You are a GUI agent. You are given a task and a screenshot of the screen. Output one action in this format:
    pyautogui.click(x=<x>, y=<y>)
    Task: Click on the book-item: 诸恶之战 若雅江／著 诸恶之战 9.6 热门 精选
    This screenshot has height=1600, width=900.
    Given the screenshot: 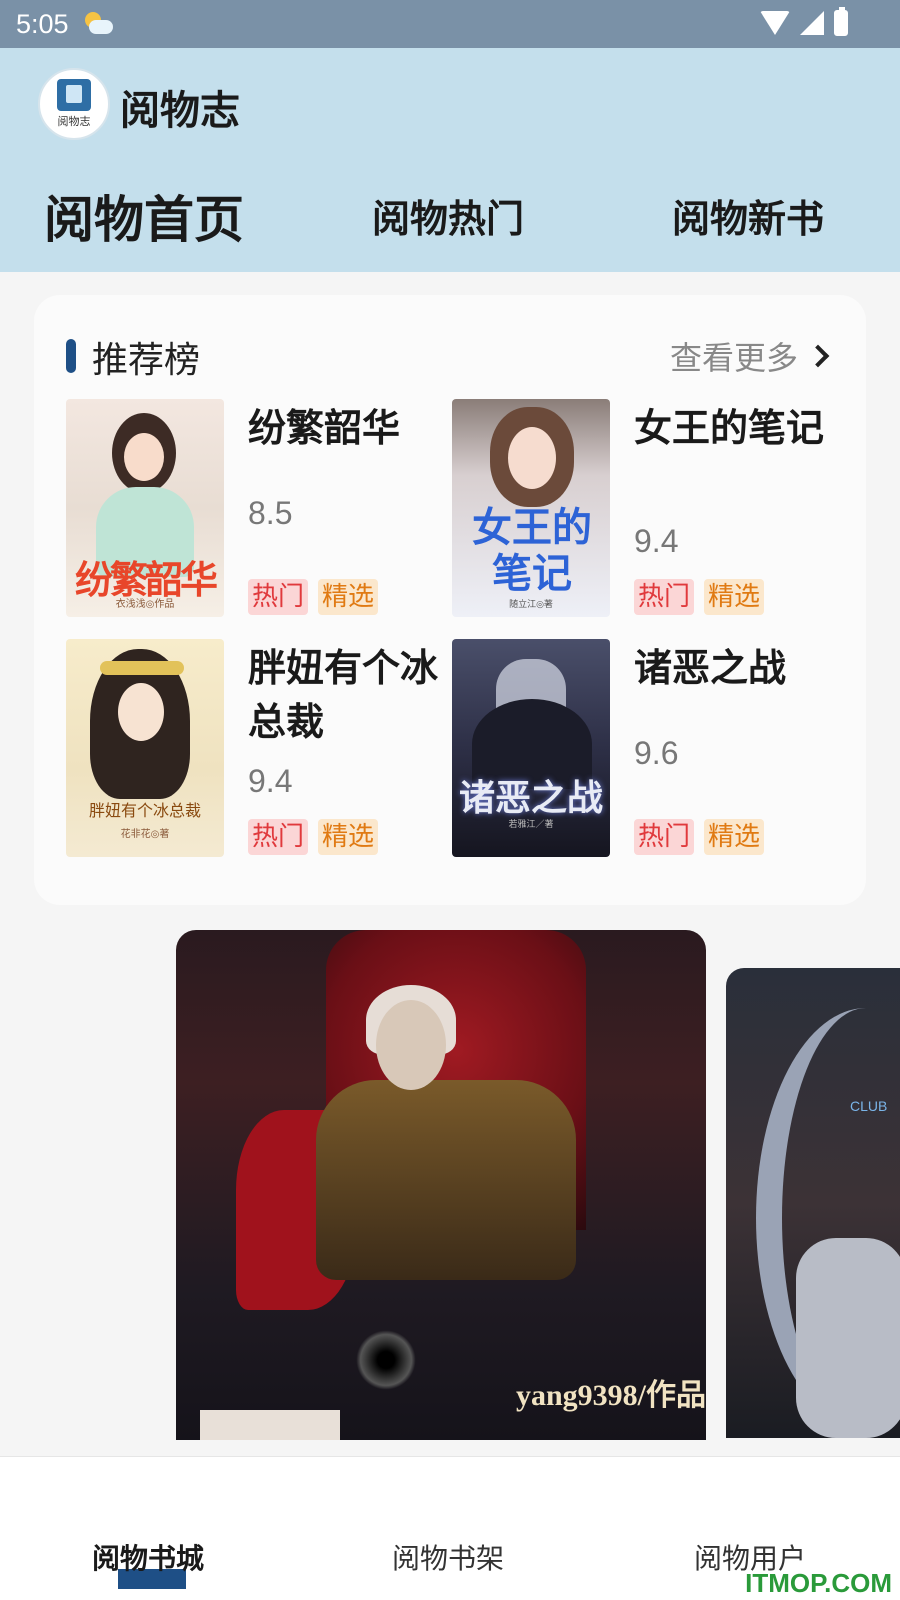 What is the action you would take?
    pyautogui.click(x=647, y=749)
    